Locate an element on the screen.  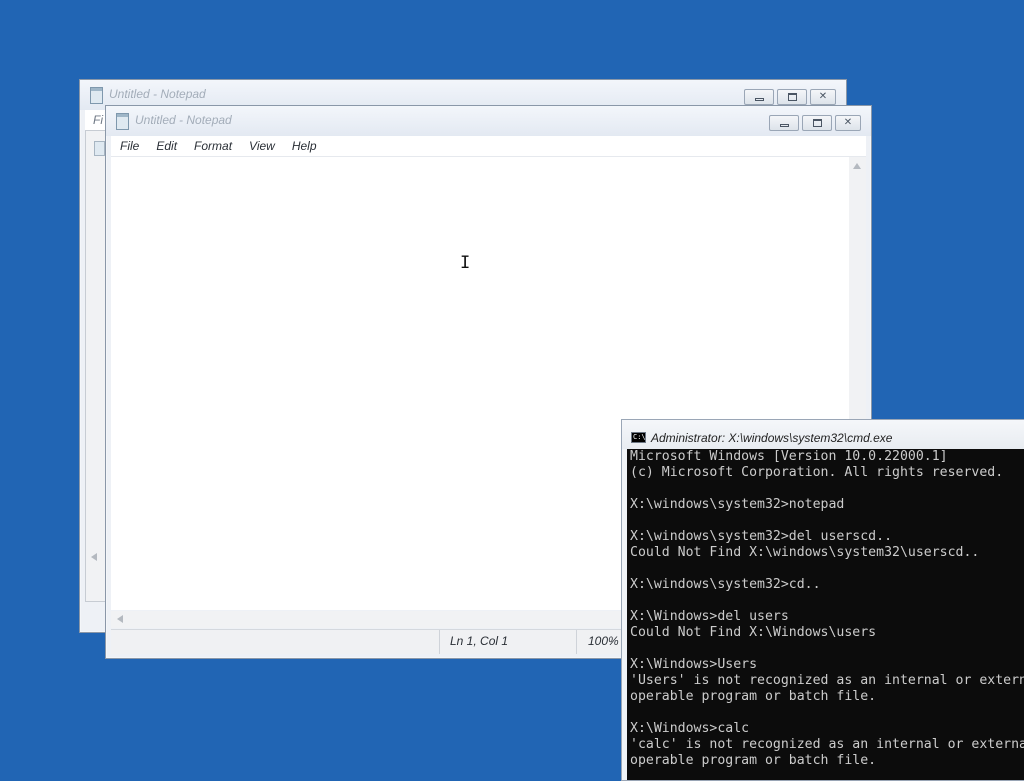
scroll-up-arrow-icon is located at coordinates (857, 166).